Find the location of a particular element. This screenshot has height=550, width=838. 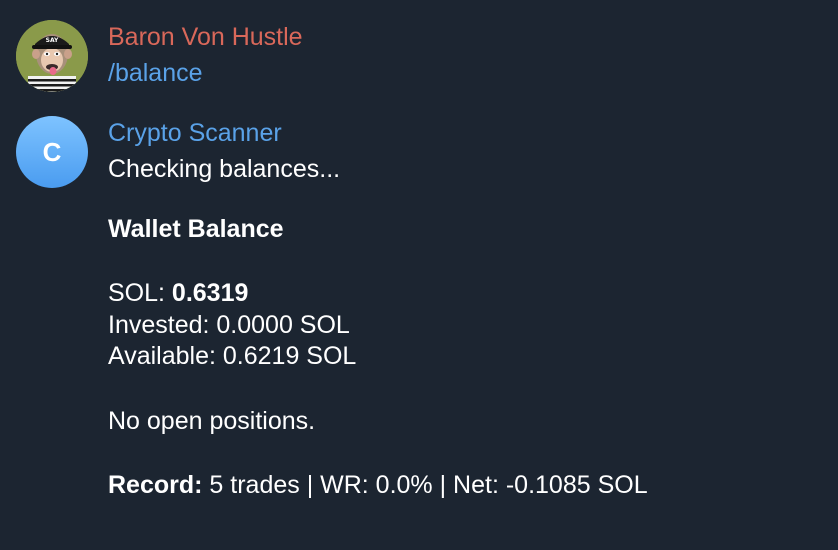

bot-avatar-letter: C is located at coordinates (52, 152).